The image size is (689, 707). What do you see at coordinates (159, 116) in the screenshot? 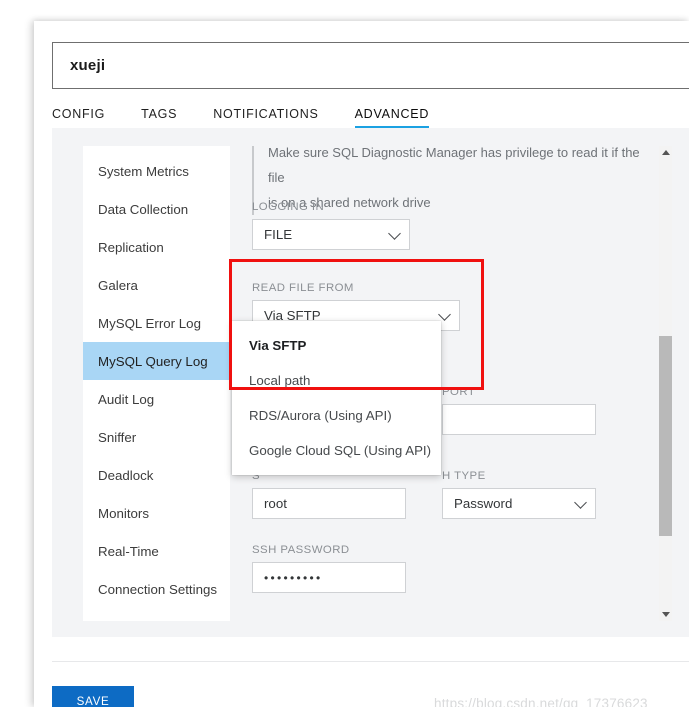
I see `tab-tags: TAGS` at bounding box center [159, 116].